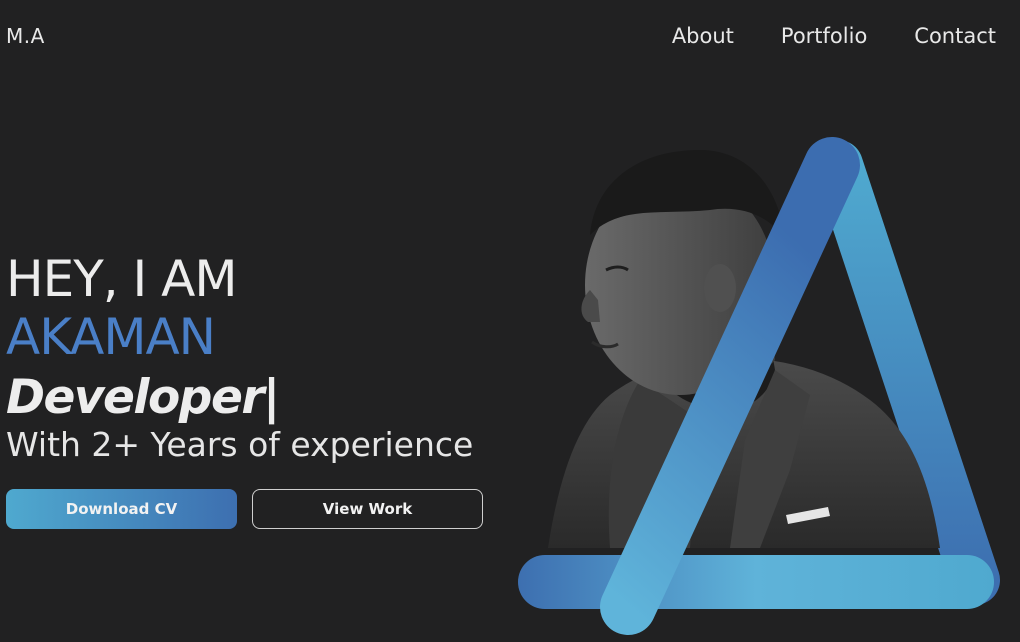 The height and width of the screenshot is (642, 1020). Describe the element at coordinates (955, 36) in the screenshot. I see `nav-contact: Contact` at that location.